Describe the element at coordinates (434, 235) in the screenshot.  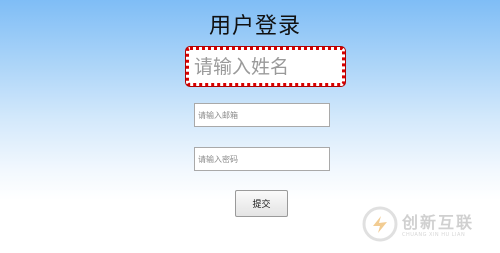
I see `watermark-subtitle: CHUANG XIN HU LIAN` at that location.